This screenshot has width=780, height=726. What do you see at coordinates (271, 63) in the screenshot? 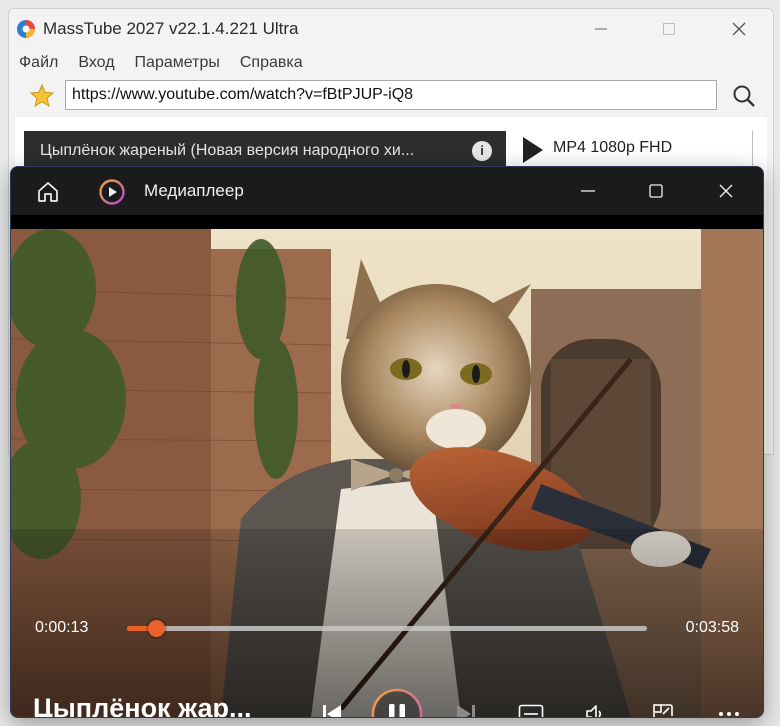
I see `menu-help: Справка` at bounding box center [271, 63].